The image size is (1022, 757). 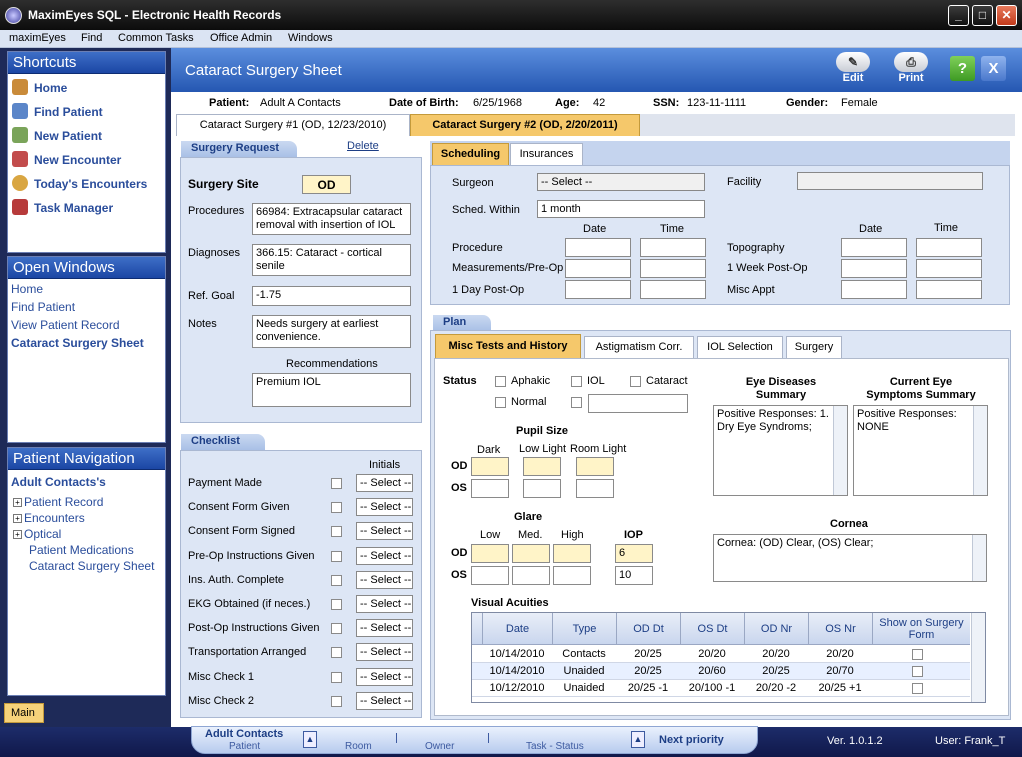 I want to click on glare-od-low, so click(x=490, y=553).